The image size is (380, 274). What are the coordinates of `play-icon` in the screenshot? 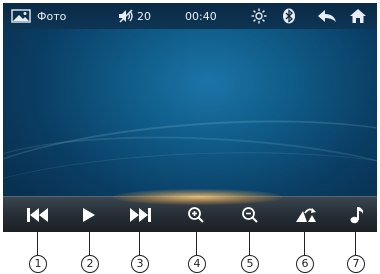 It's located at (89, 215).